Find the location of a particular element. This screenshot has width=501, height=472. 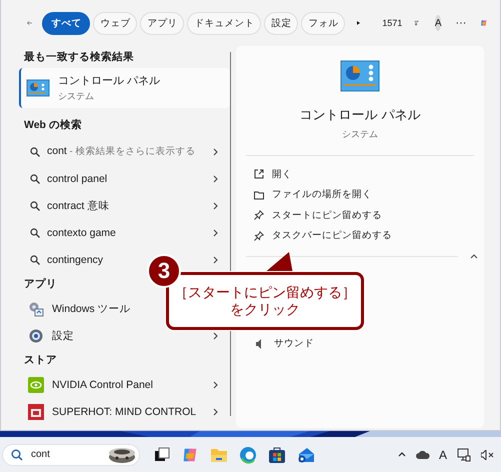

app-name: Windows ツール is located at coordinates (91, 309).